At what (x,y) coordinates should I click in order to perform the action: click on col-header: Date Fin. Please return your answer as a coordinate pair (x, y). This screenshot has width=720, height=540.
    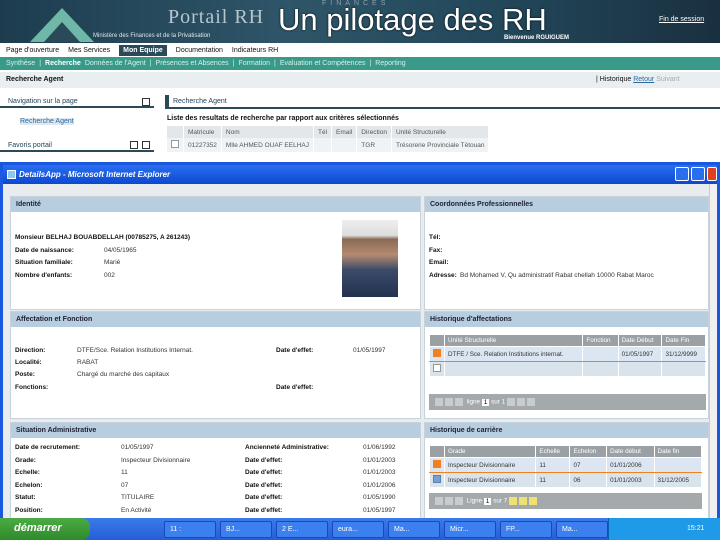
    Looking at the image, I should click on (683, 340).